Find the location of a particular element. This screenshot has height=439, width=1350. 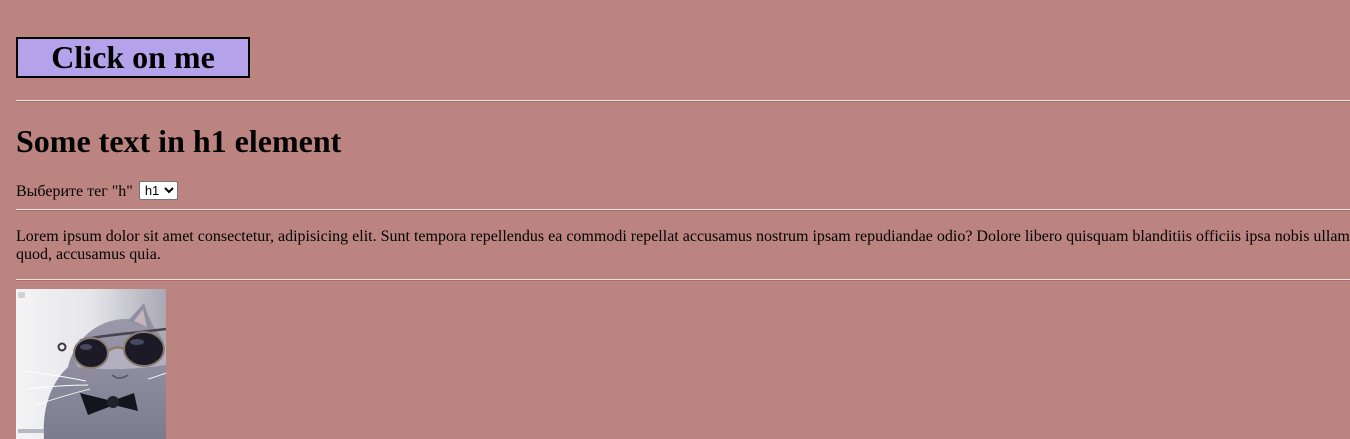

tag-selector-row: Выберите тег "h" h1 is located at coordinates (97, 191).